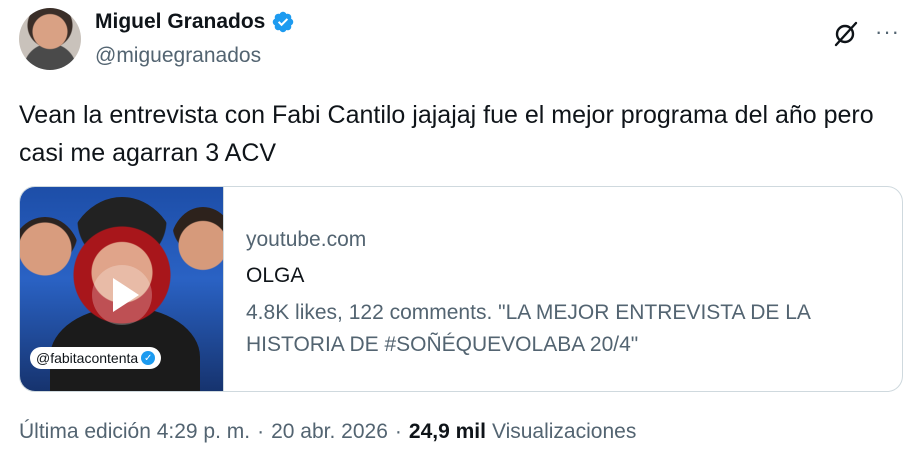 The width and height of the screenshot is (912, 464). What do you see at coordinates (846, 34) in the screenshot?
I see `grok-icon` at bounding box center [846, 34].